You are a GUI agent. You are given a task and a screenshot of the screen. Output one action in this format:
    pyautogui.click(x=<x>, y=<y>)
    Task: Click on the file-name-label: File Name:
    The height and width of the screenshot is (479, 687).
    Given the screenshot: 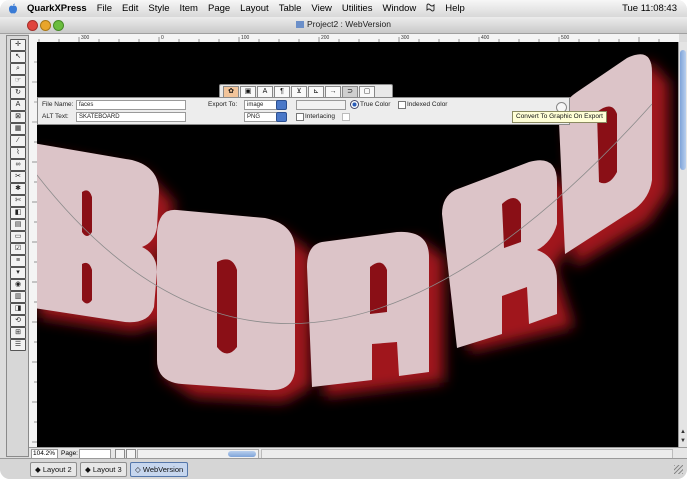 What is the action you would take?
    pyautogui.click(x=58, y=104)
    